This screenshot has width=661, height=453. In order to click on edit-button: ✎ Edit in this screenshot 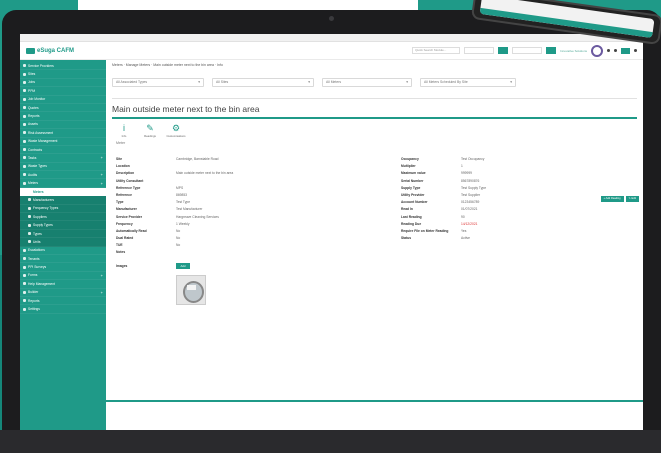, I will do `click(632, 199)`.